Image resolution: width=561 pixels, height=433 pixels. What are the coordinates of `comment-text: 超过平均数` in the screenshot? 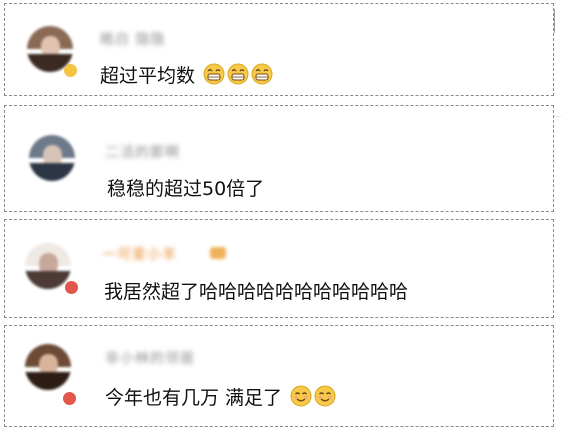 It's located at (186, 74).